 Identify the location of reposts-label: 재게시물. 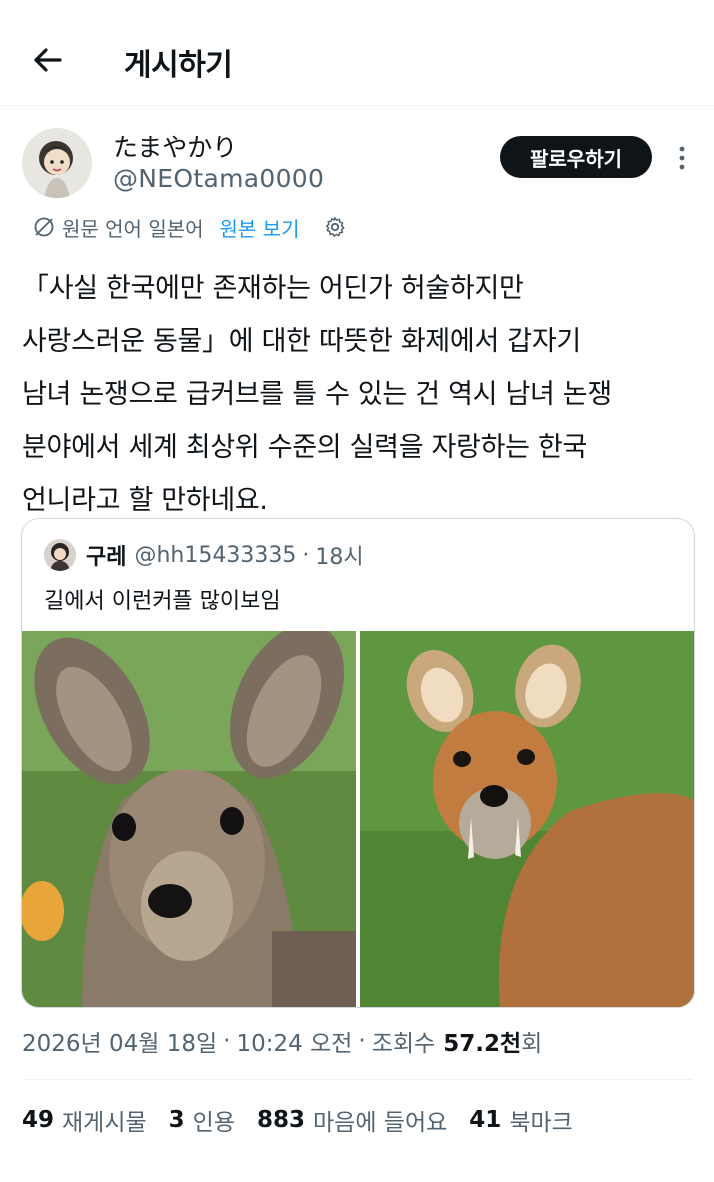
(104, 1123).